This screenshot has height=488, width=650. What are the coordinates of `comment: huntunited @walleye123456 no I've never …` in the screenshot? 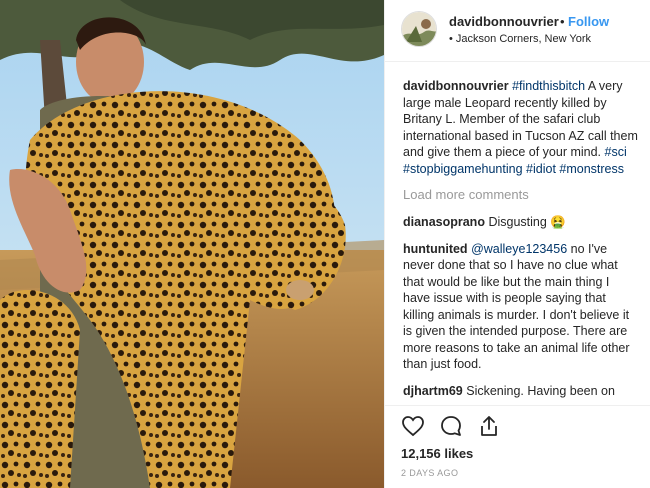 It's located at (521, 307).